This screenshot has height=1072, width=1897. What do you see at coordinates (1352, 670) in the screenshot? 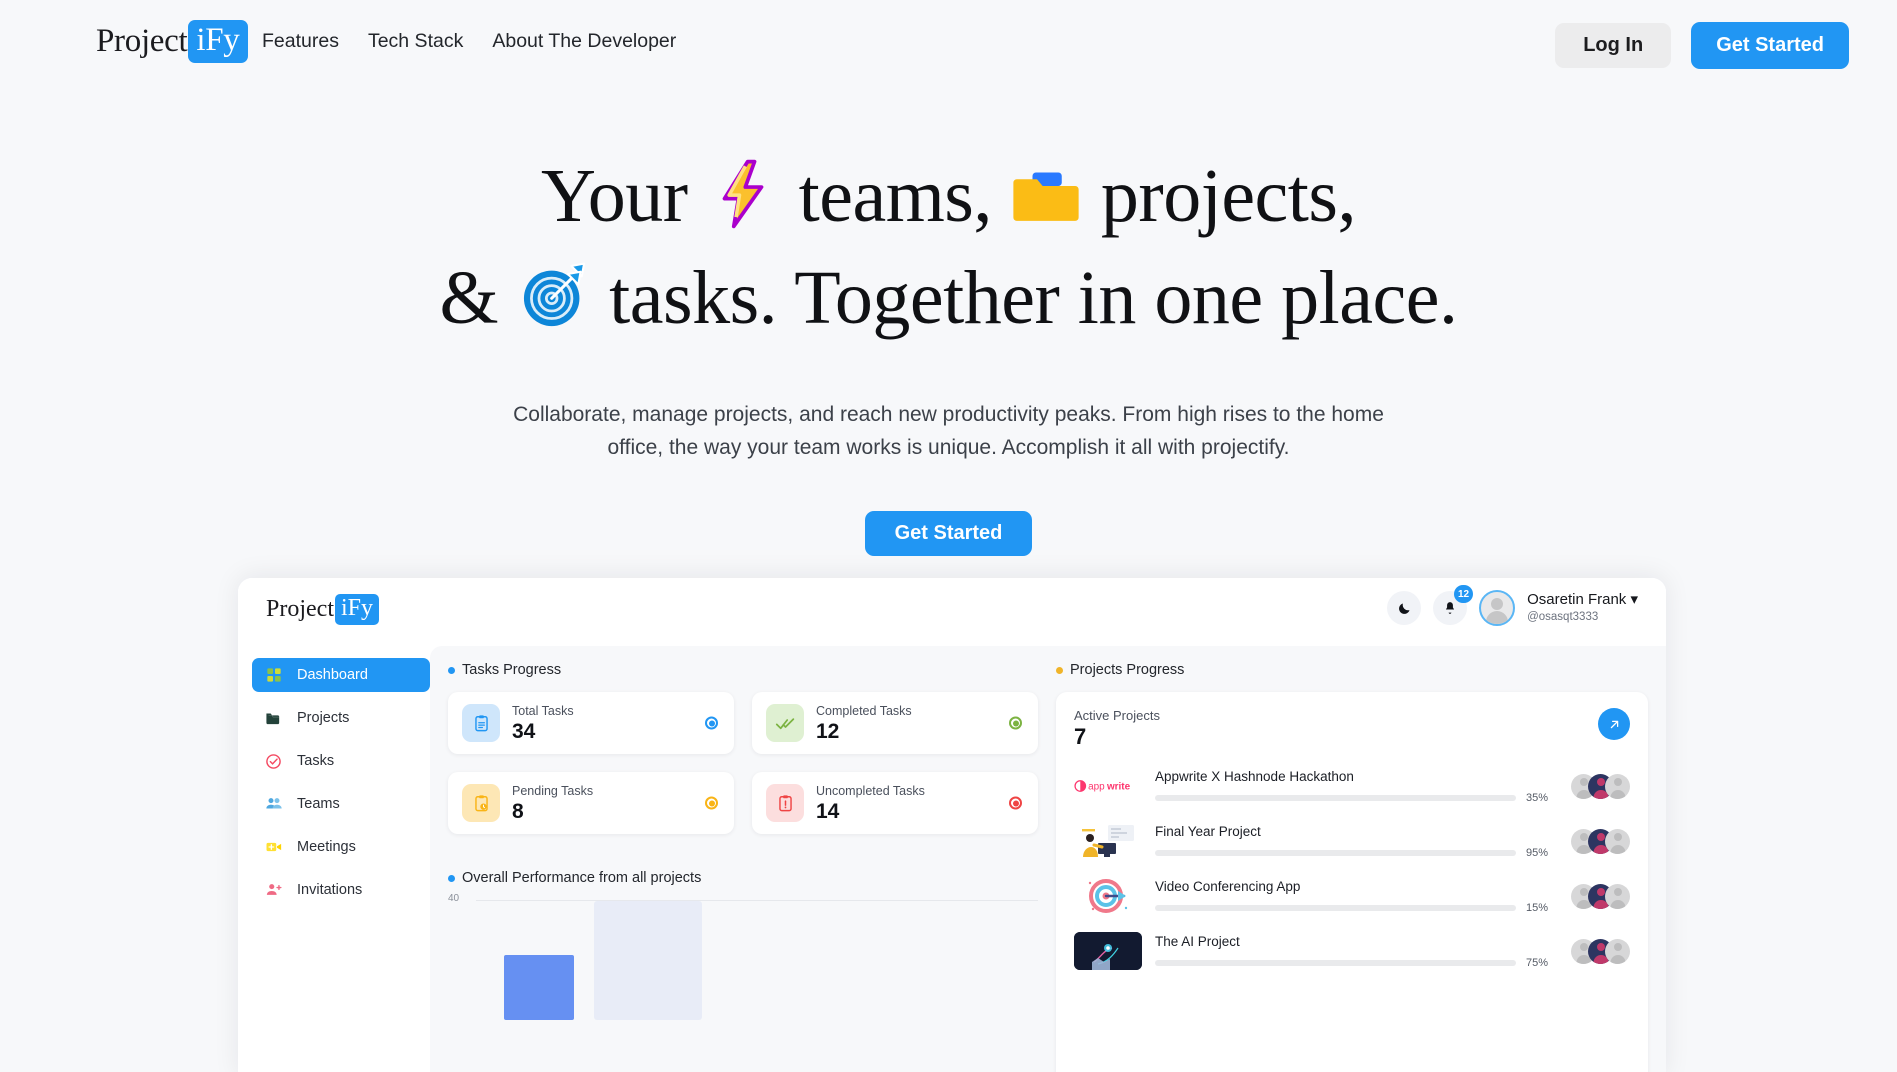
I see `projects-progress-title: Projects Progress` at bounding box center [1352, 670].